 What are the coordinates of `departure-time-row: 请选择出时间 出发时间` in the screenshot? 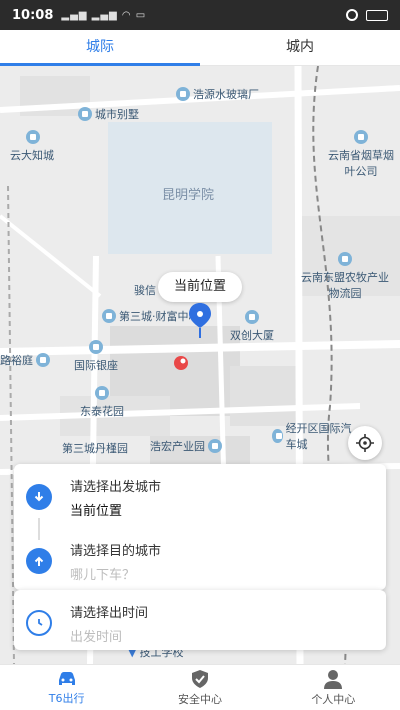 It's located at (200, 620).